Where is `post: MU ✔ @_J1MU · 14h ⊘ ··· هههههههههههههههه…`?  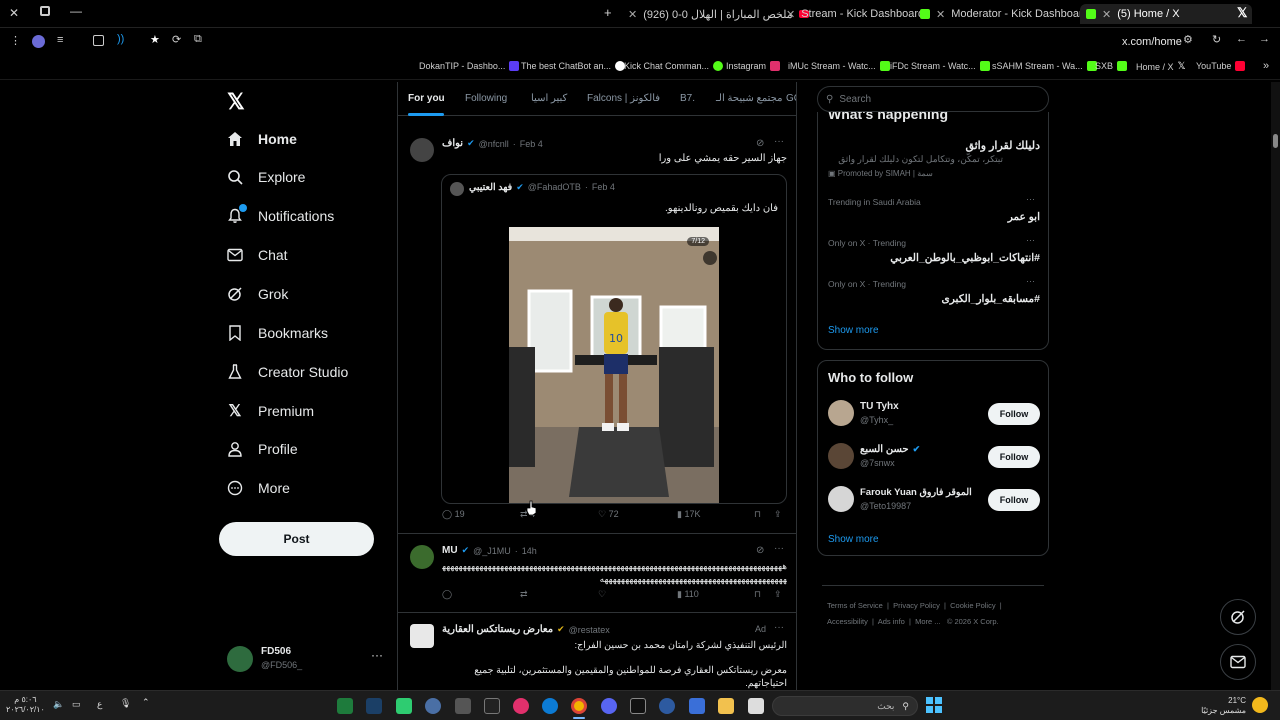
post: MU ✔ @_J1MU · 14h ⊘ ··· هههههههههههههههه… is located at coordinates (597, 574).